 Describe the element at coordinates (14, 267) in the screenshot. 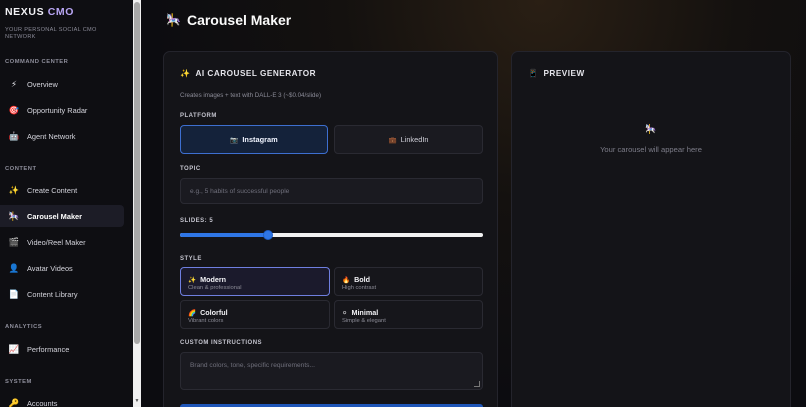

I see `person-icon: 👤` at that location.